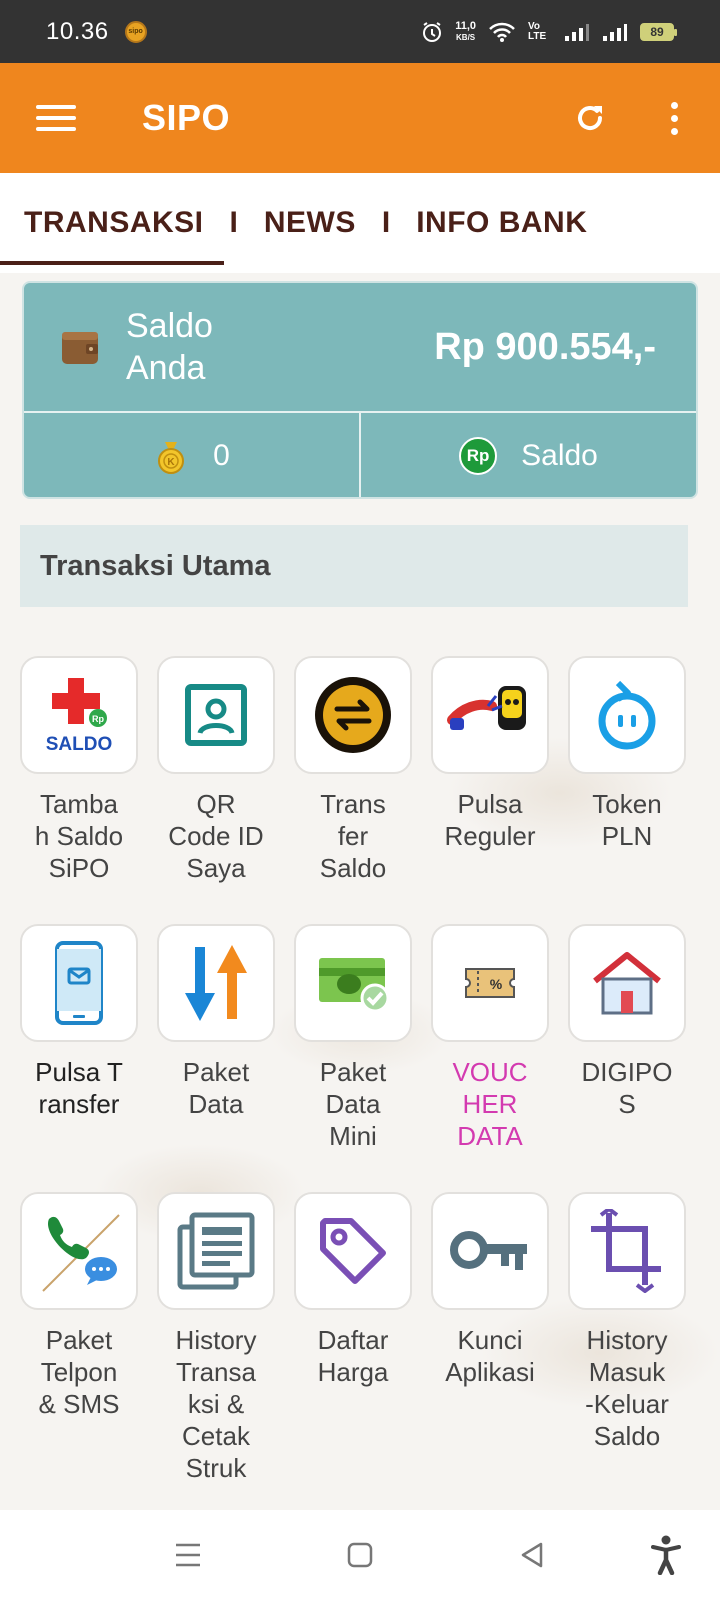 The width and height of the screenshot is (720, 1600). Describe the element at coordinates (79, 836) in the screenshot. I see `menu-label-line: h Saldo` at that location.